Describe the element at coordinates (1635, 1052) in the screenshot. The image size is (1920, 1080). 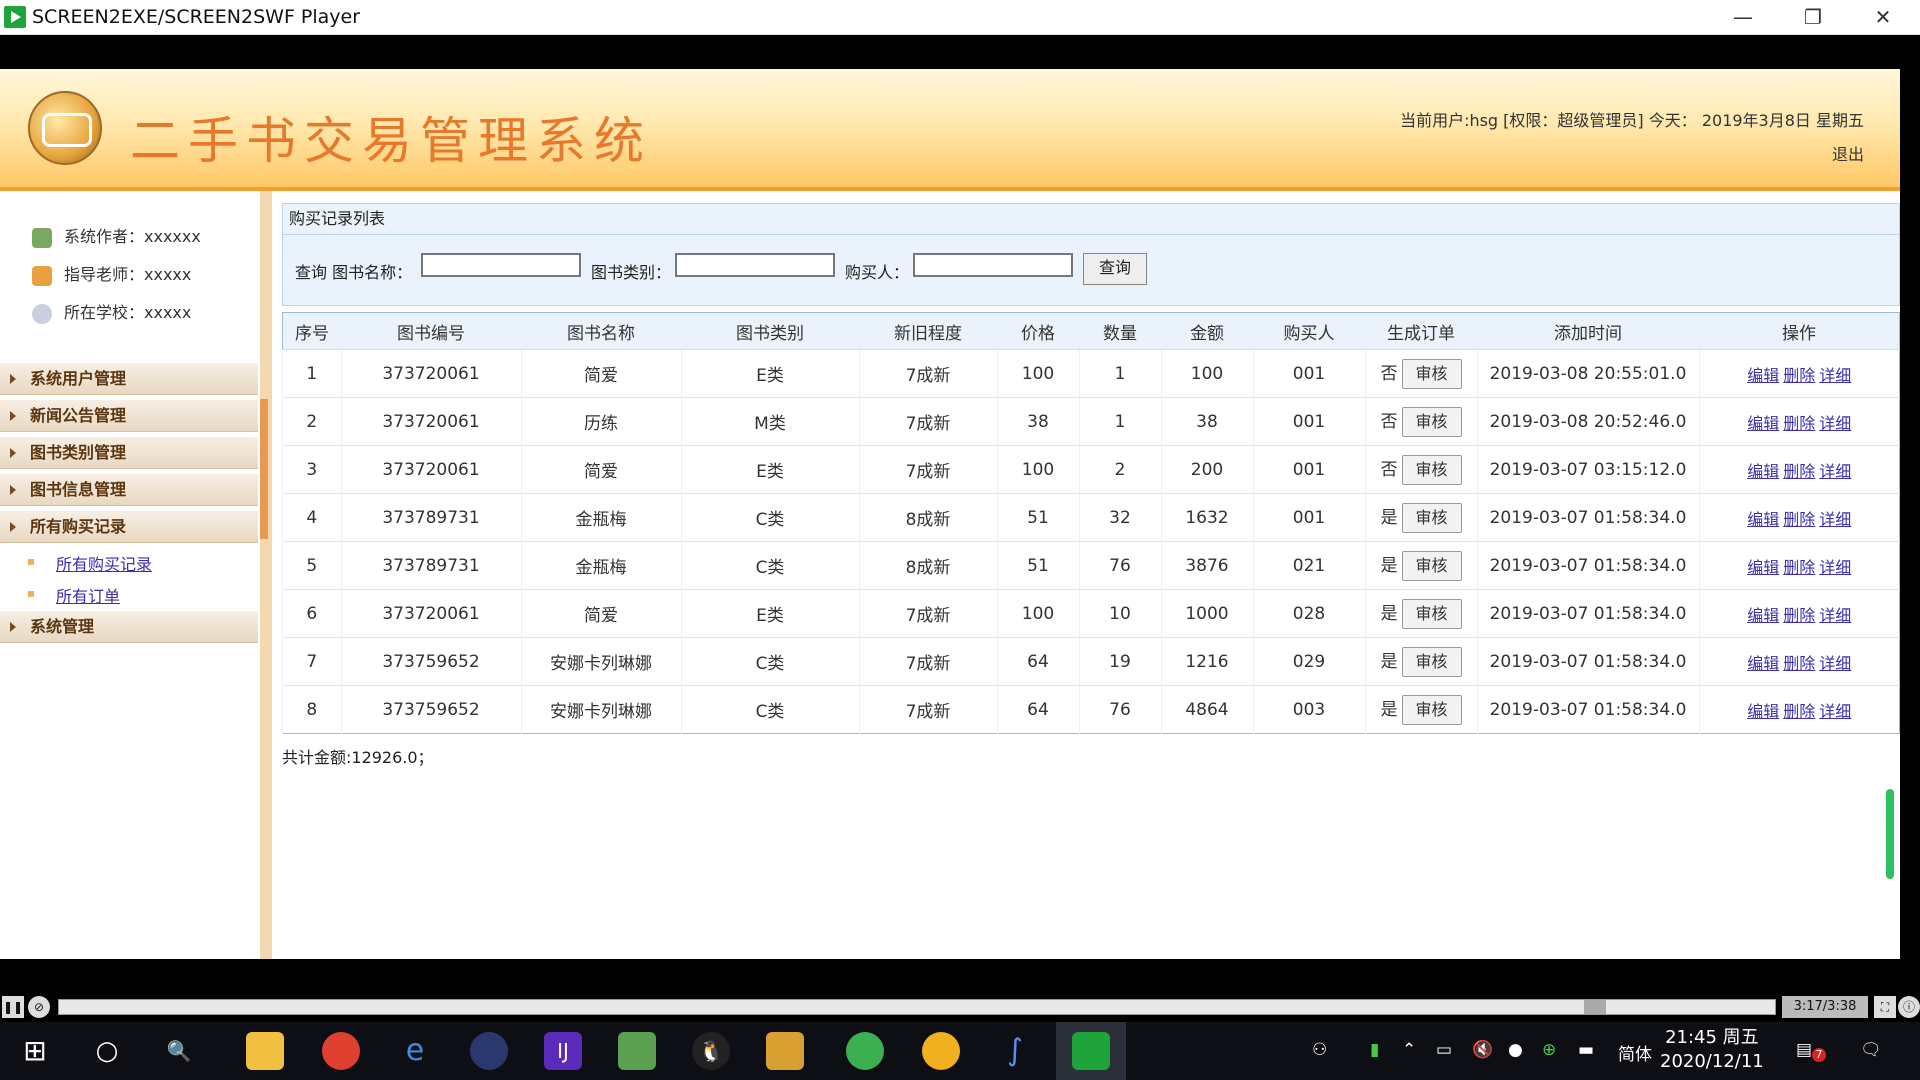
I see `ime-indicator: 简体` at that location.